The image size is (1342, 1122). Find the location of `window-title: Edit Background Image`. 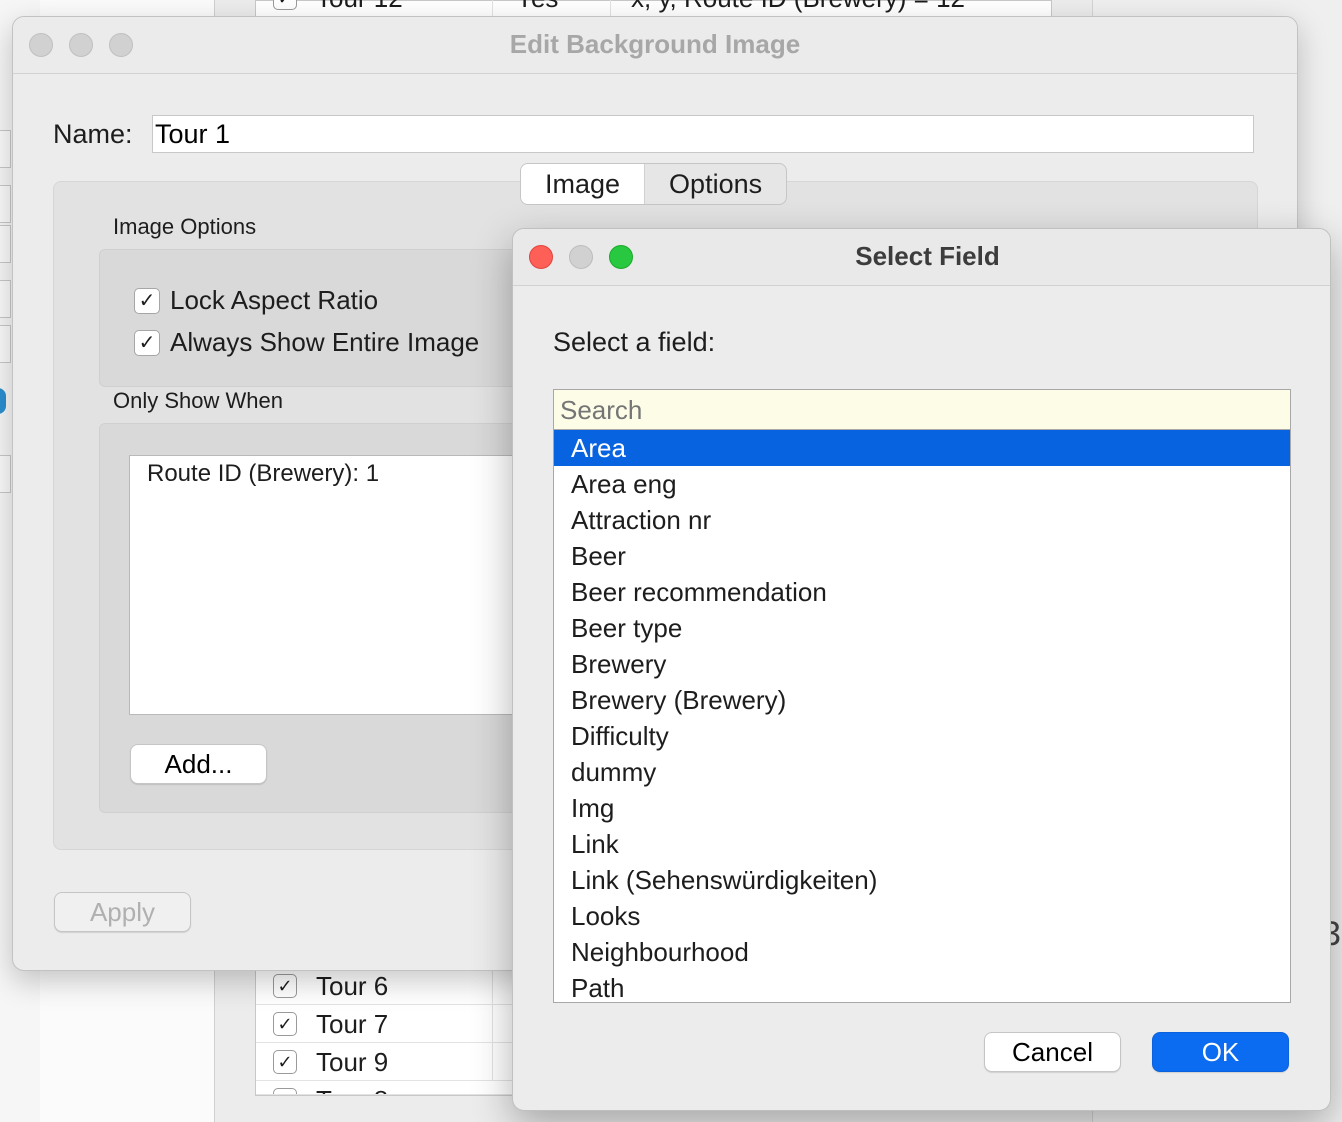

window-title: Edit Background Image is located at coordinates (655, 44).